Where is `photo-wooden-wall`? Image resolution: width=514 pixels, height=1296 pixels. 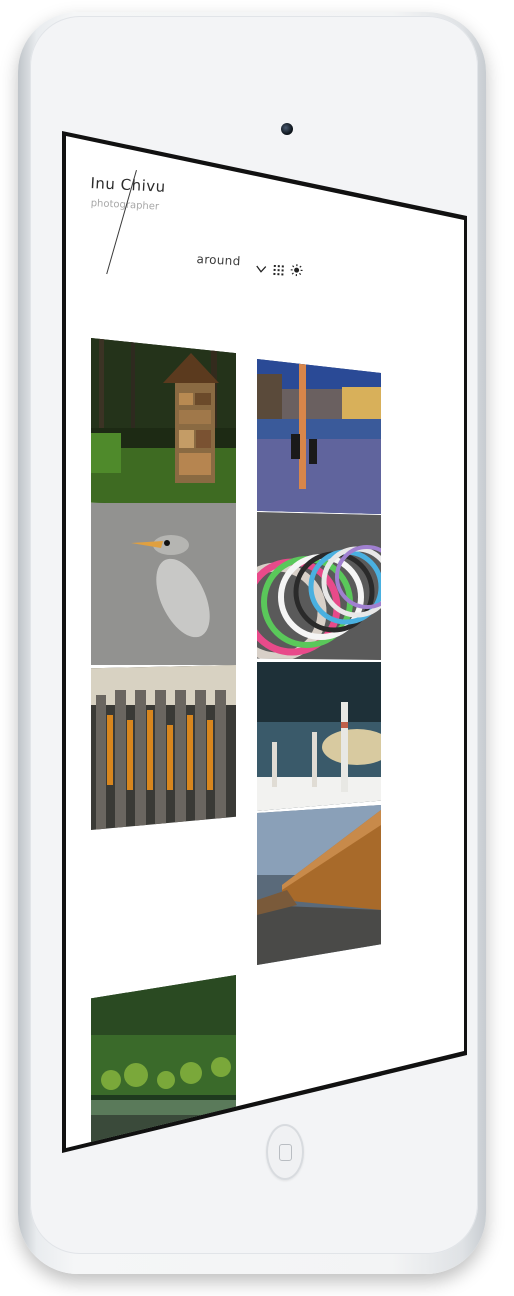 photo-wooden-wall is located at coordinates (319, 885).